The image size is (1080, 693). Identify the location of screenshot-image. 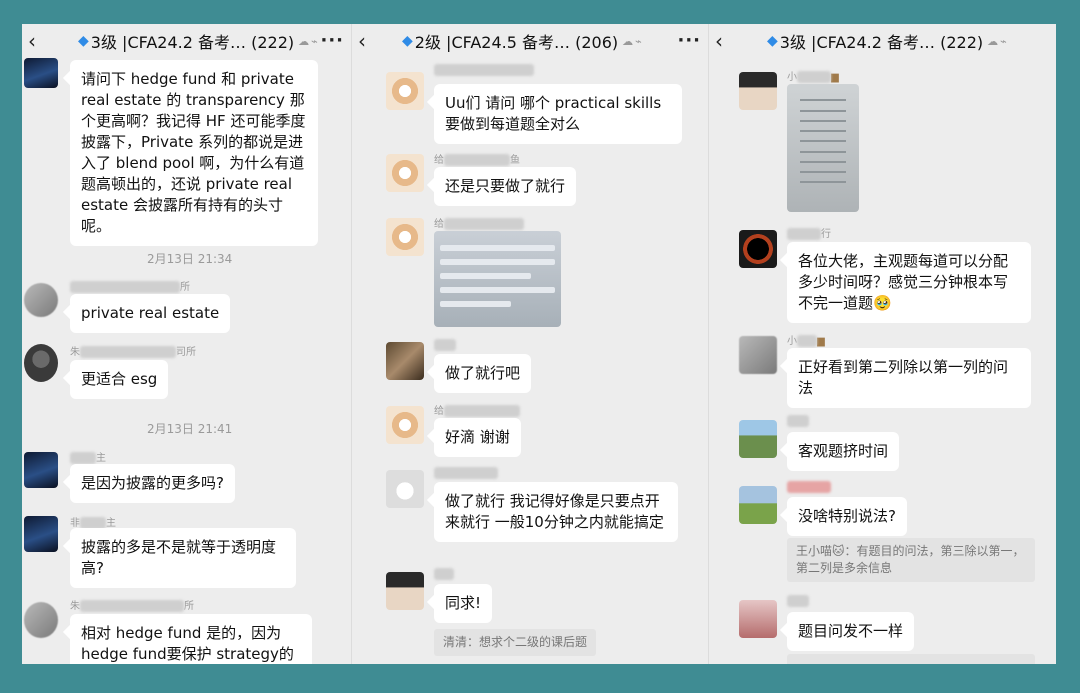
(497, 279).